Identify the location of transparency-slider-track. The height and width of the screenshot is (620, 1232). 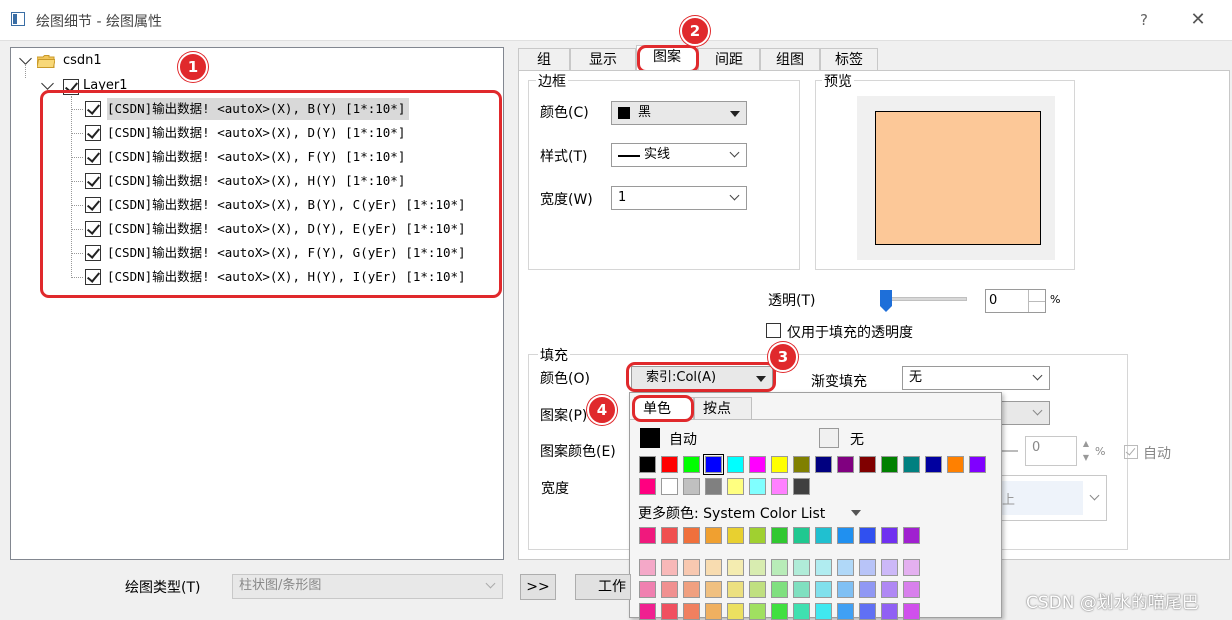
(925, 299).